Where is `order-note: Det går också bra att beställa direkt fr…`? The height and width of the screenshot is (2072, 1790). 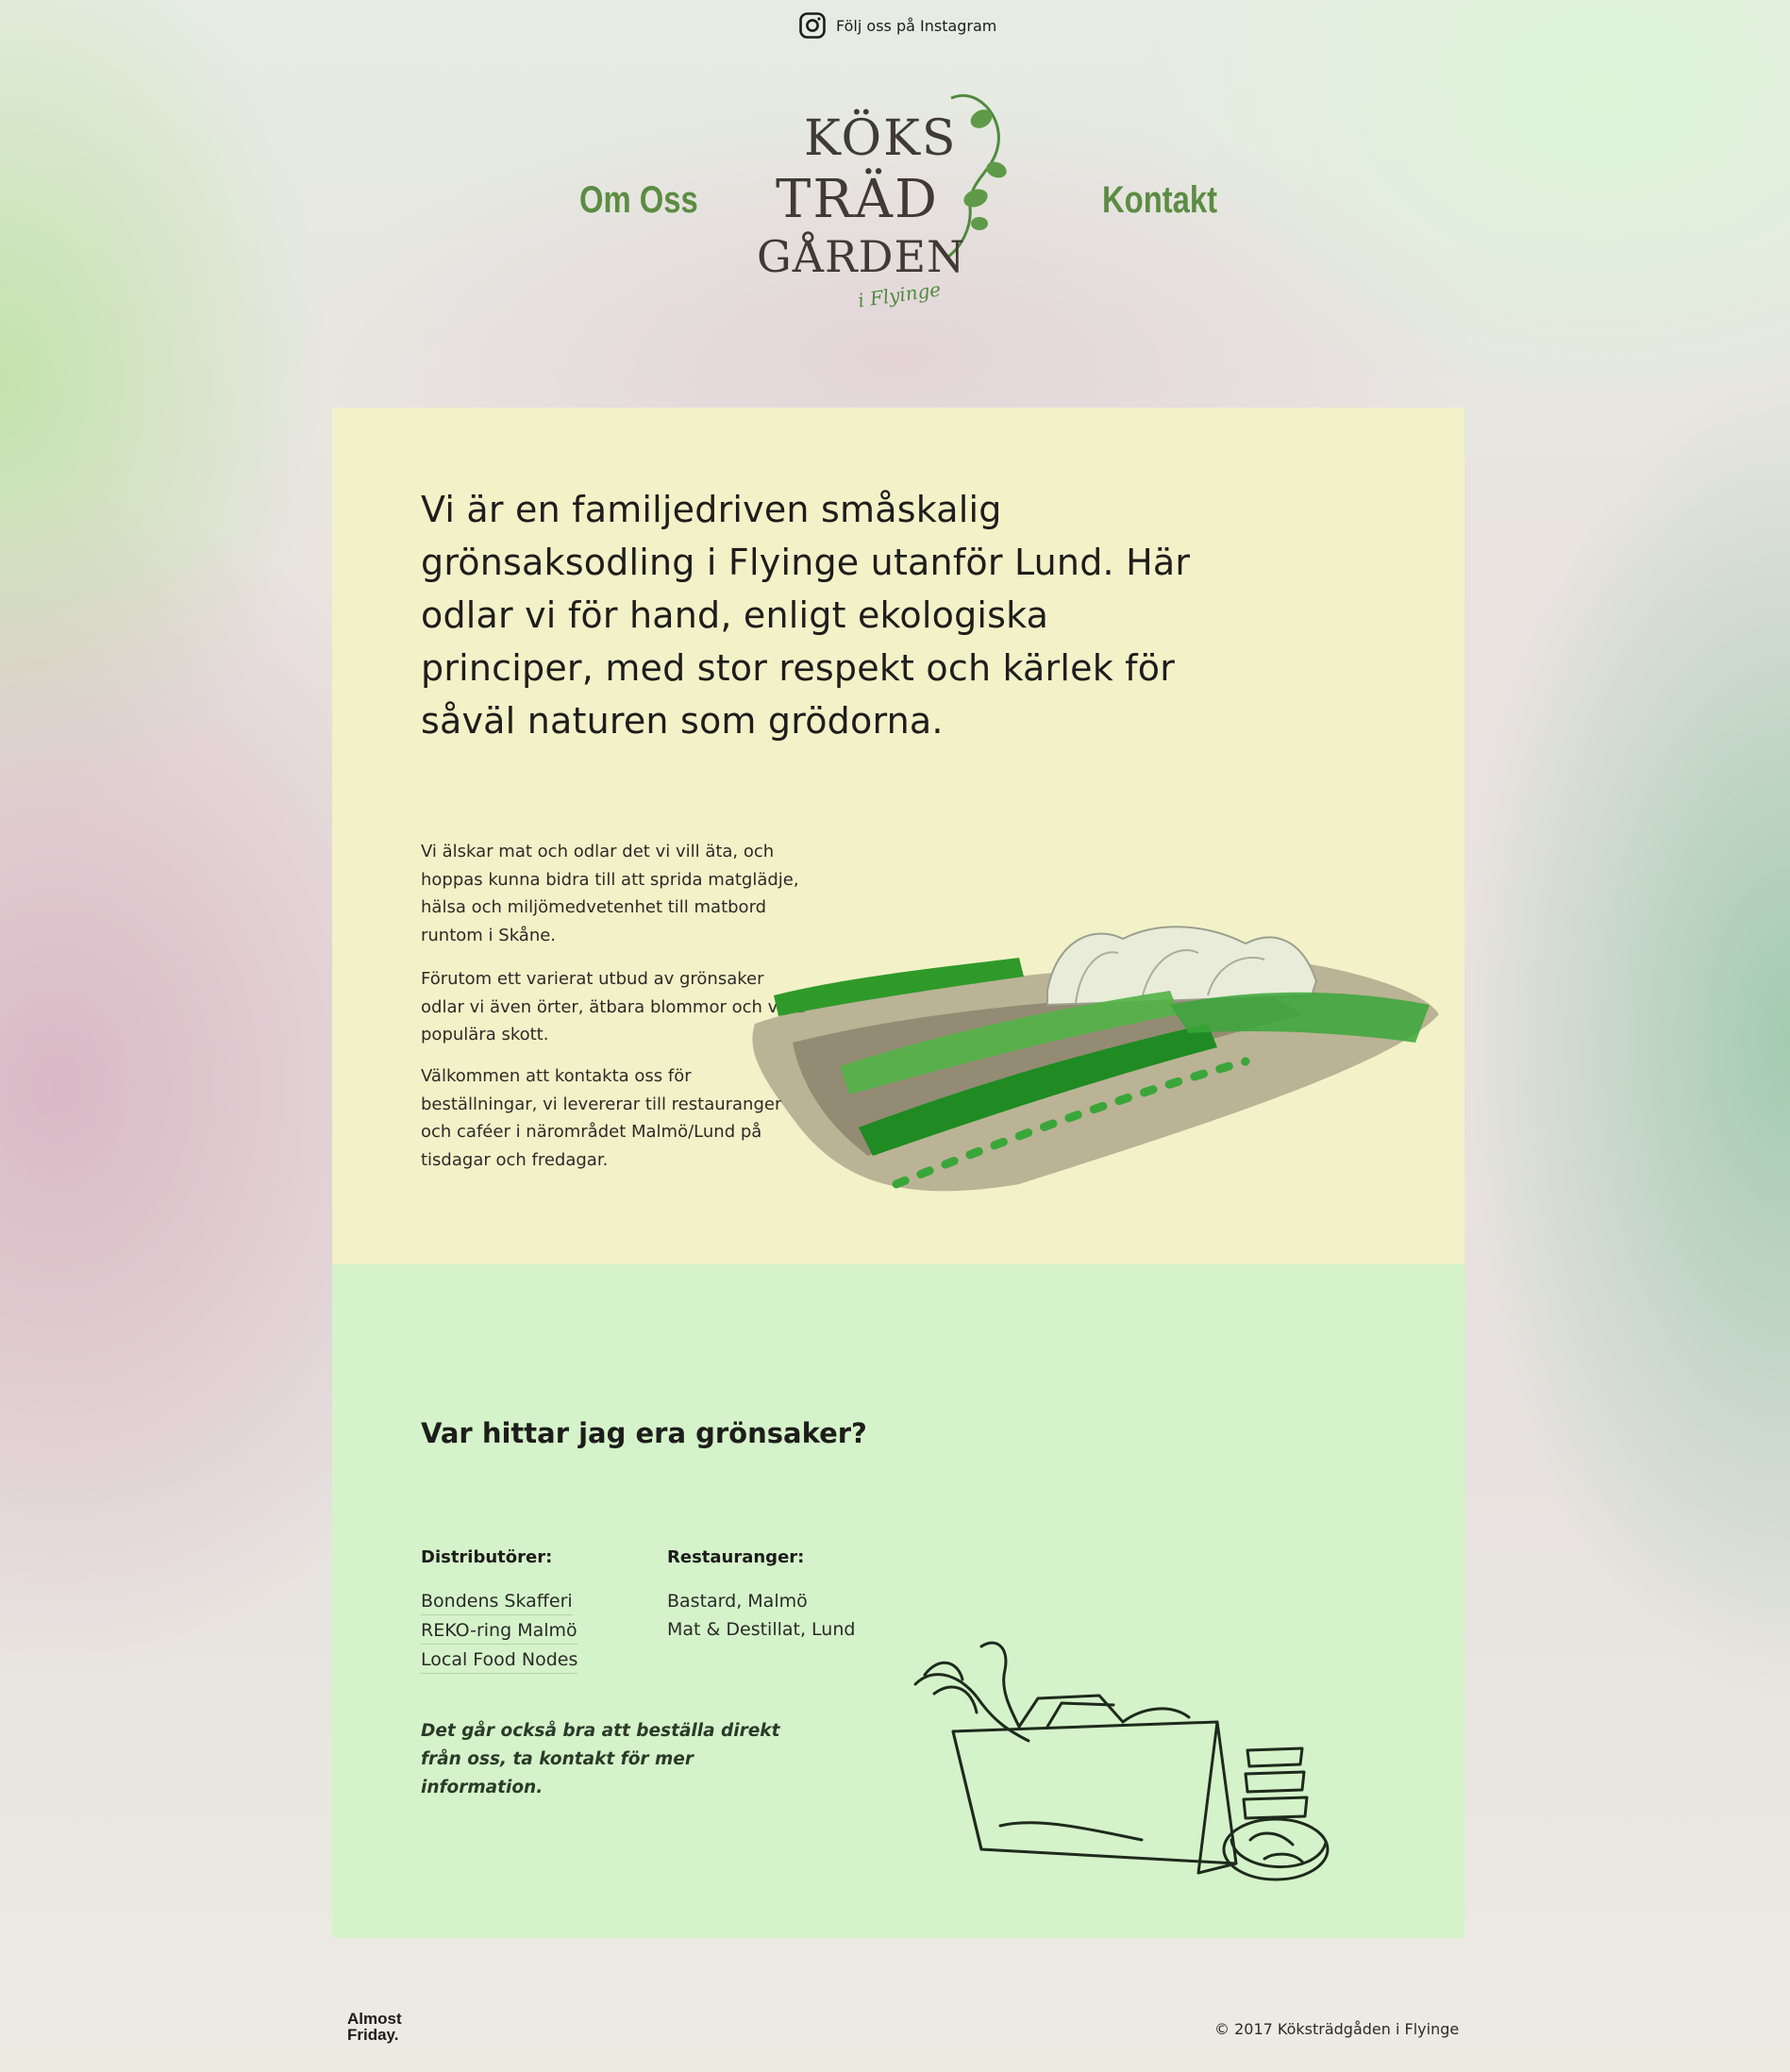 order-note: Det går också bra att beställa direkt fr… is located at coordinates (600, 1759).